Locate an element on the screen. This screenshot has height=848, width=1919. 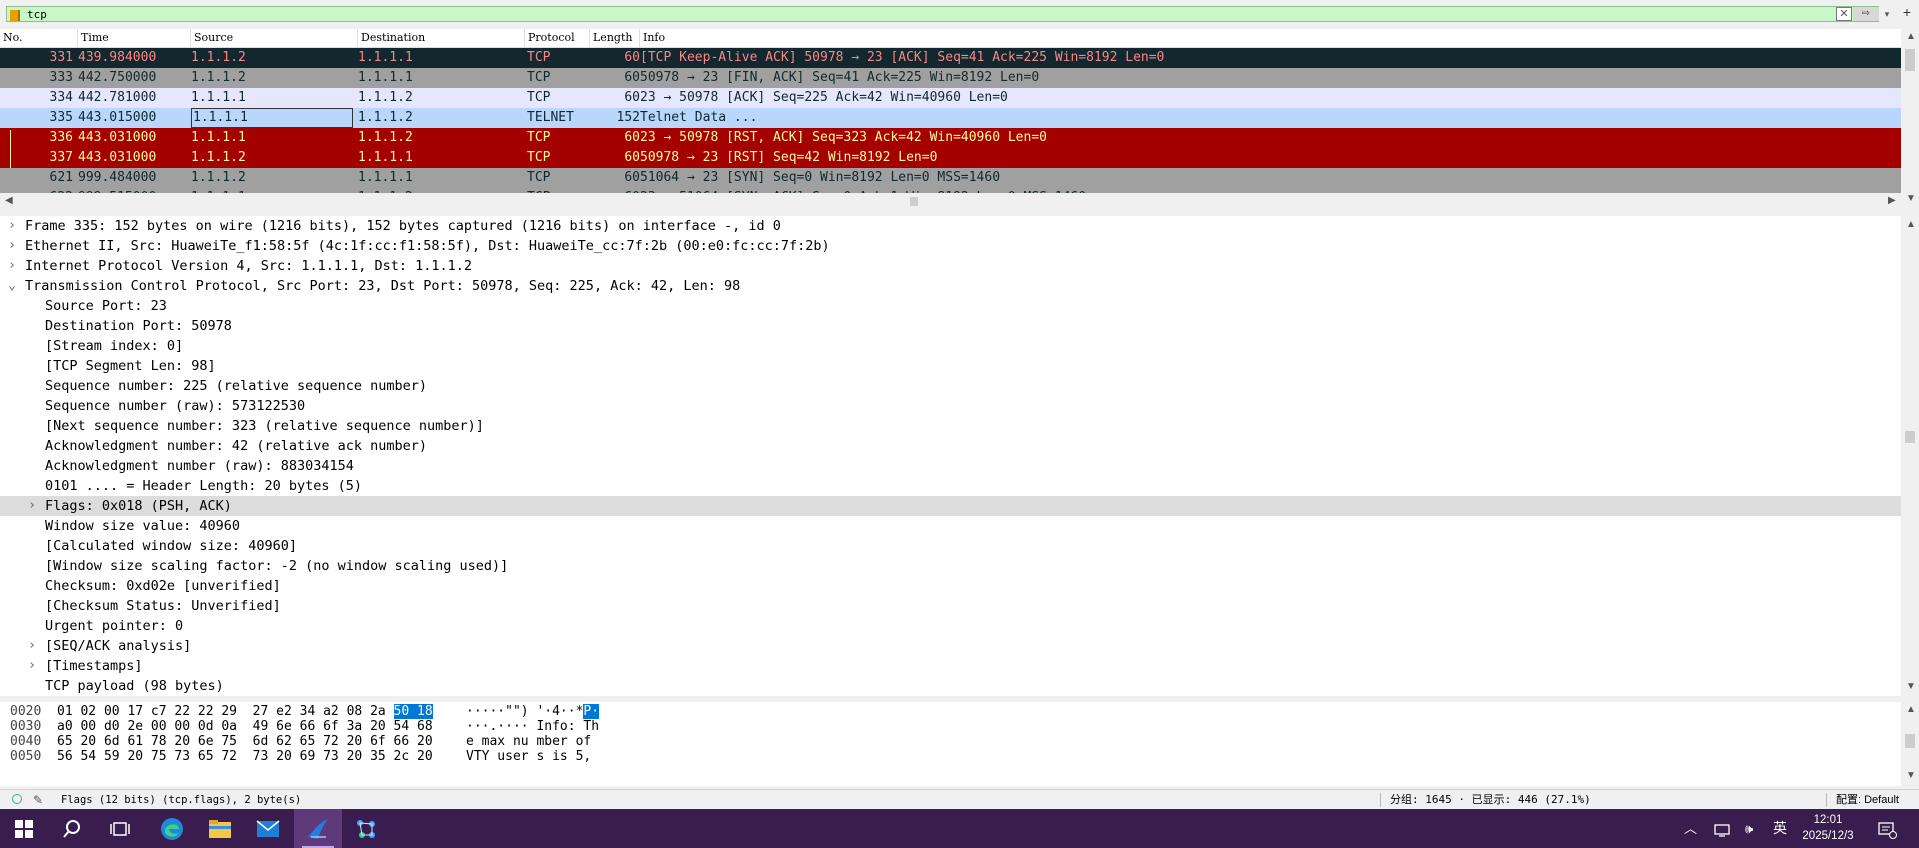
column-header-source: Source is located at coordinates (274, 38).